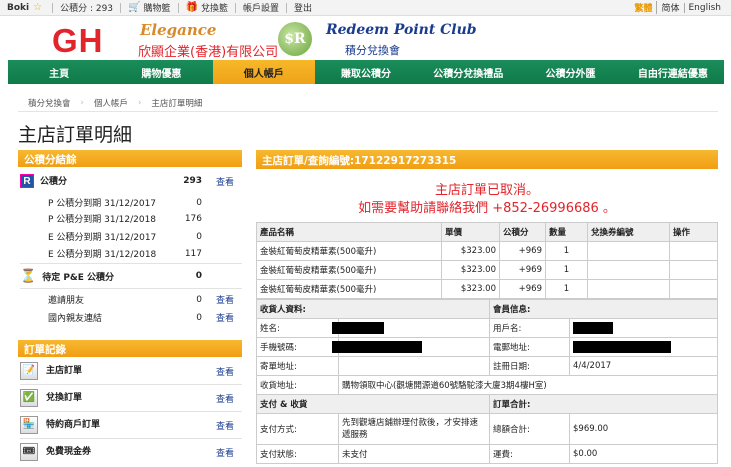 The width and height of the screenshot is (731, 467). Describe the element at coordinates (141, 318) in the screenshot. I see `referral-row: 國內親友連結 0 查看` at that location.